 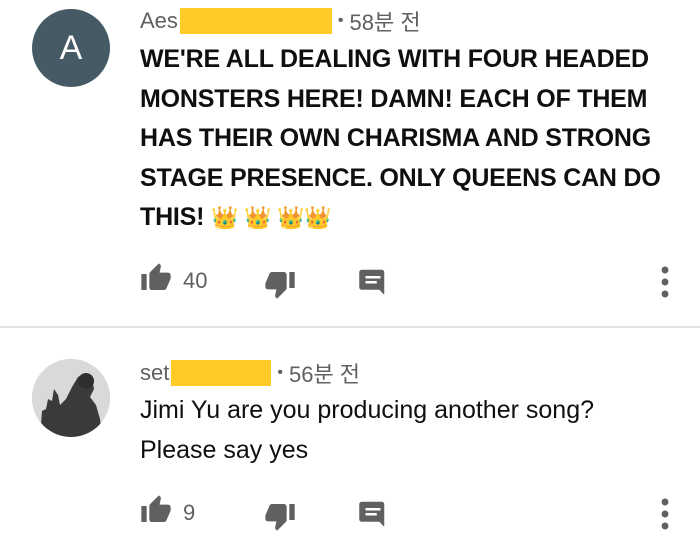 I want to click on avatar-letter: A, so click(x=71, y=47).